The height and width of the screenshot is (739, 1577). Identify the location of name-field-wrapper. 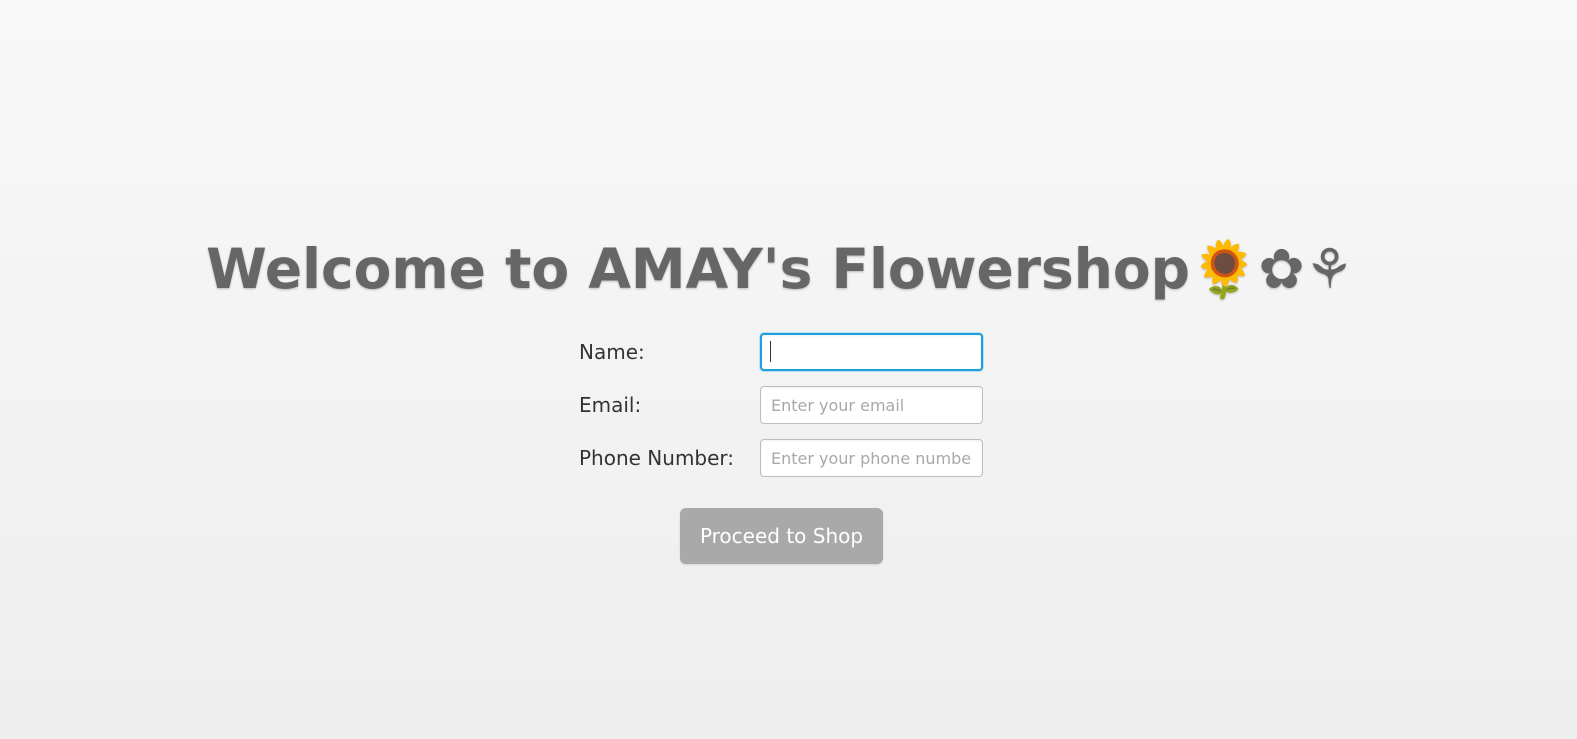
(871, 352).